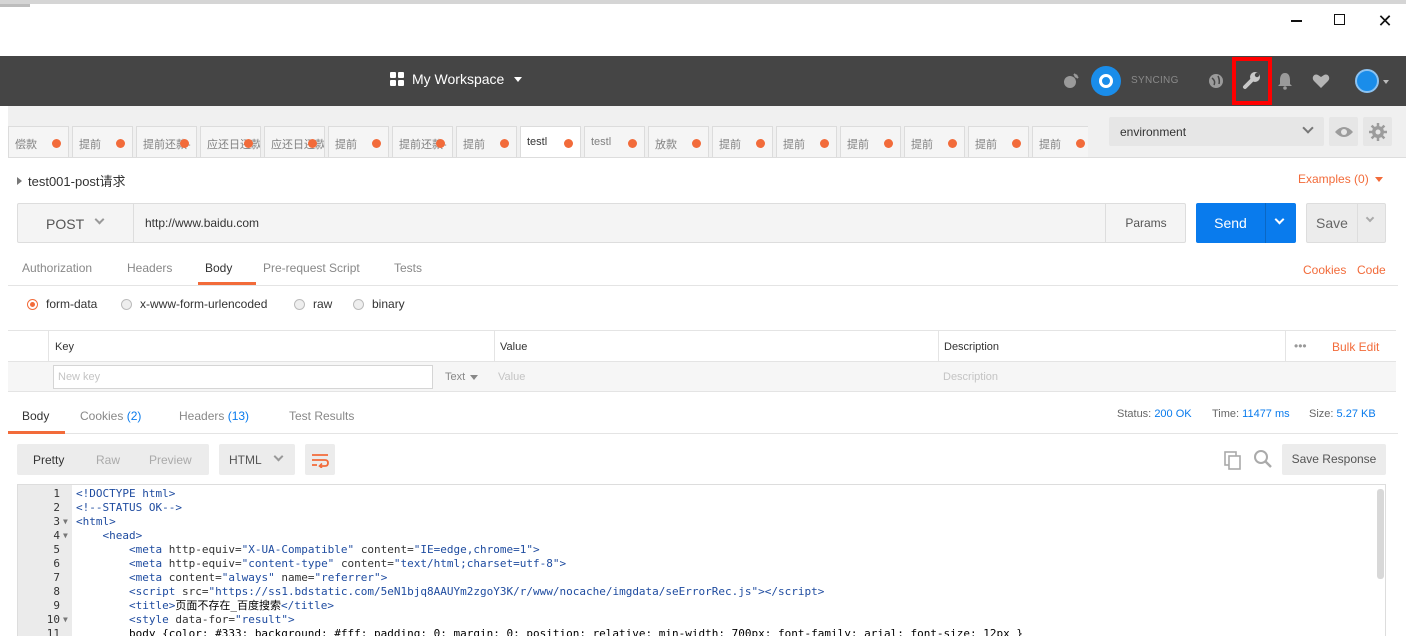  What do you see at coordinates (1321, 414) in the screenshot?
I see `size-label: Size:` at bounding box center [1321, 414].